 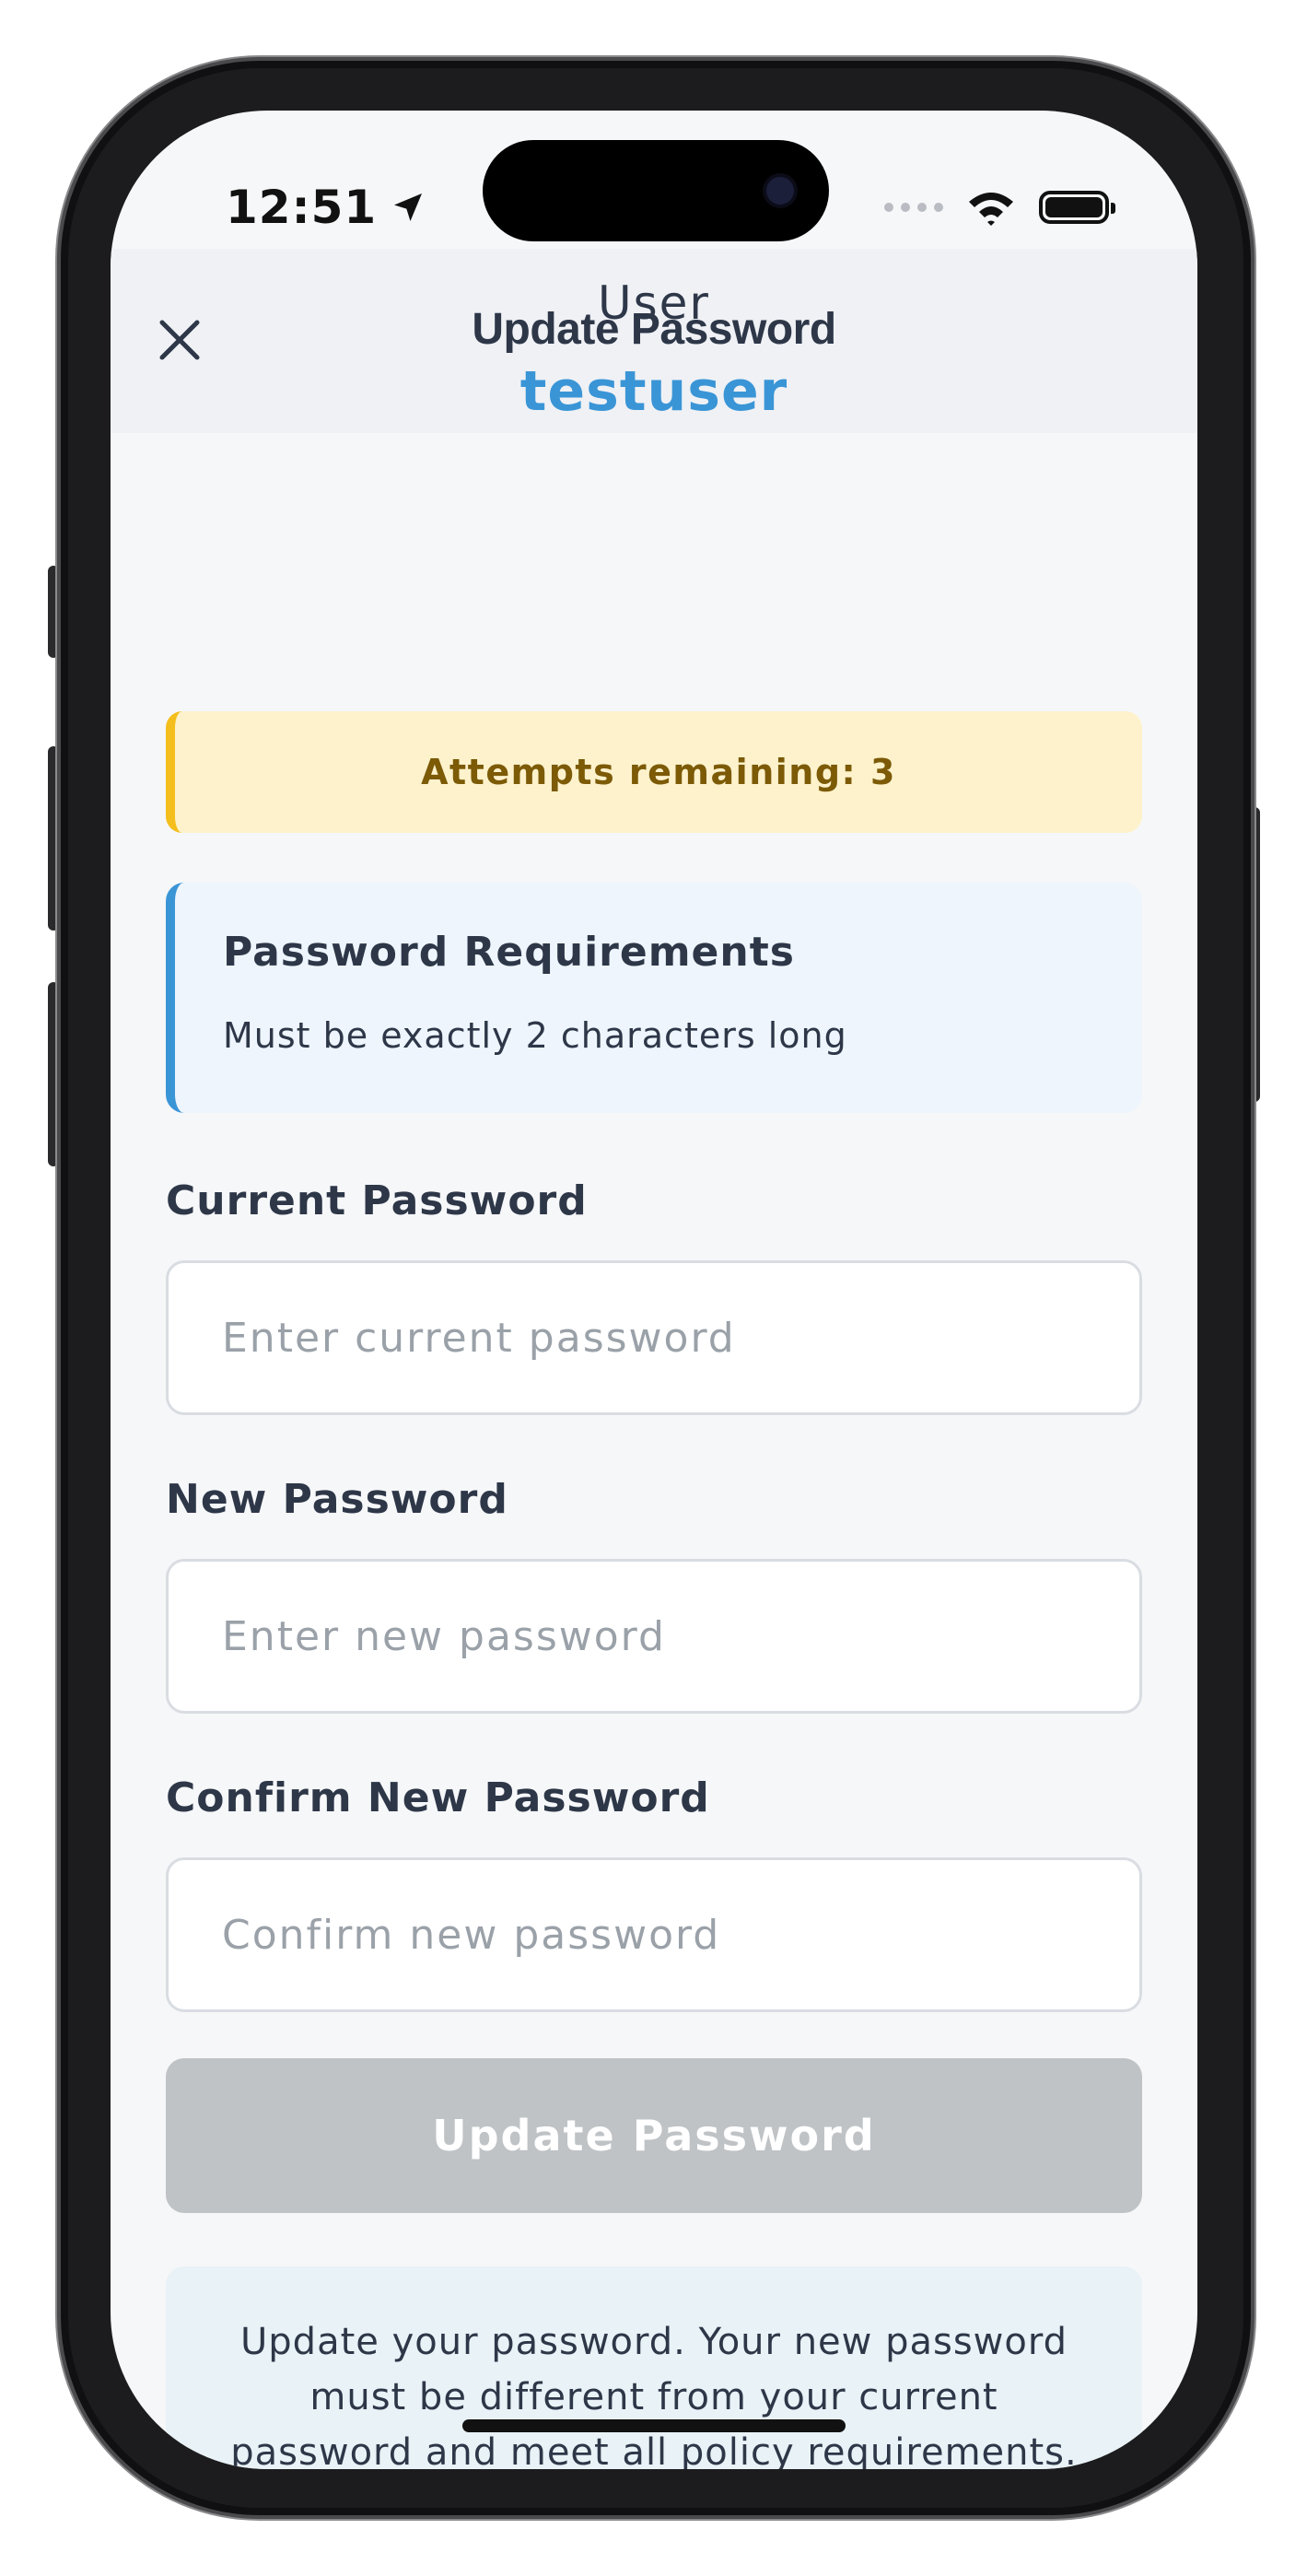 I want to click on status-bar-time: 12:51, so click(x=326, y=207).